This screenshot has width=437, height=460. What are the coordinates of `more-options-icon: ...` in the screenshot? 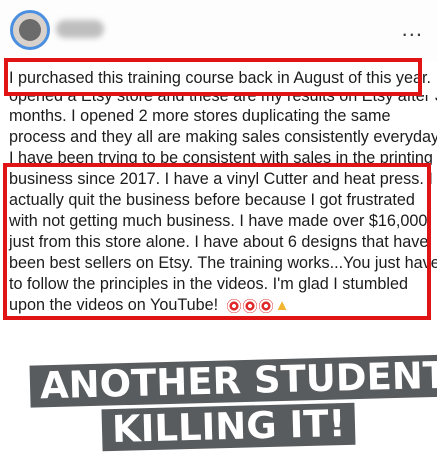 It's located at (412, 29).